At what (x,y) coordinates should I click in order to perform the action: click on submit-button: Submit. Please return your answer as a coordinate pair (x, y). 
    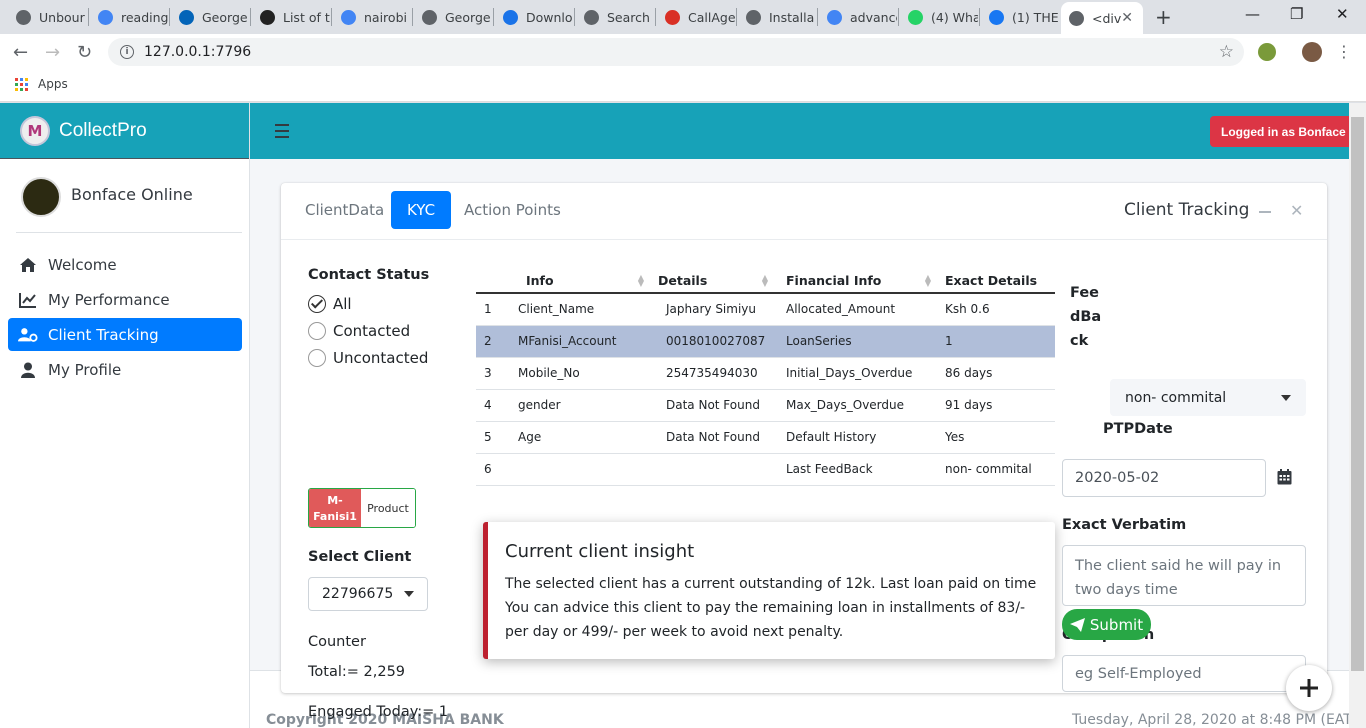
    Looking at the image, I should click on (1106, 624).